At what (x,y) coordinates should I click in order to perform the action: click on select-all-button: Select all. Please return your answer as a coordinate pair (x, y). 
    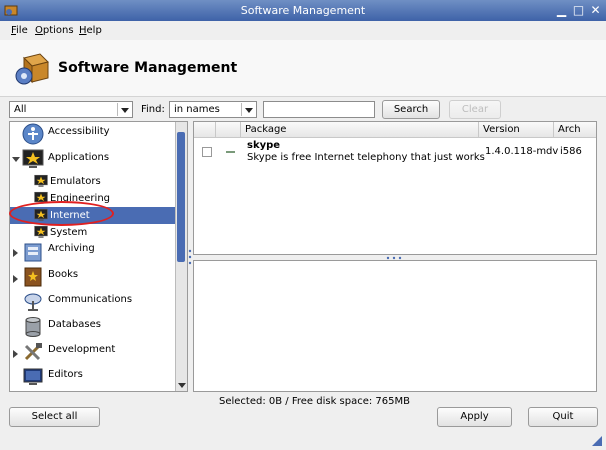
    Looking at the image, I should click on (54, 417).